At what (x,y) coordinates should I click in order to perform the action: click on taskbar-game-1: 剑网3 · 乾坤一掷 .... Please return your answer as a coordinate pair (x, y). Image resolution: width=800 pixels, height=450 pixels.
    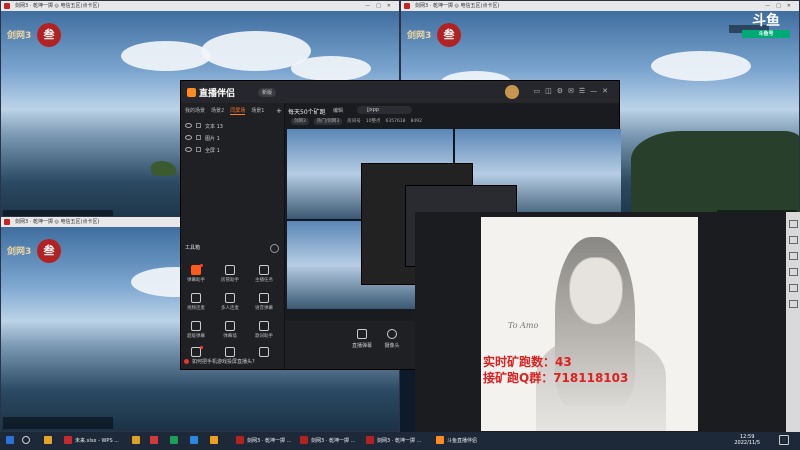
    Looking at the image, I should click on (263, 441).